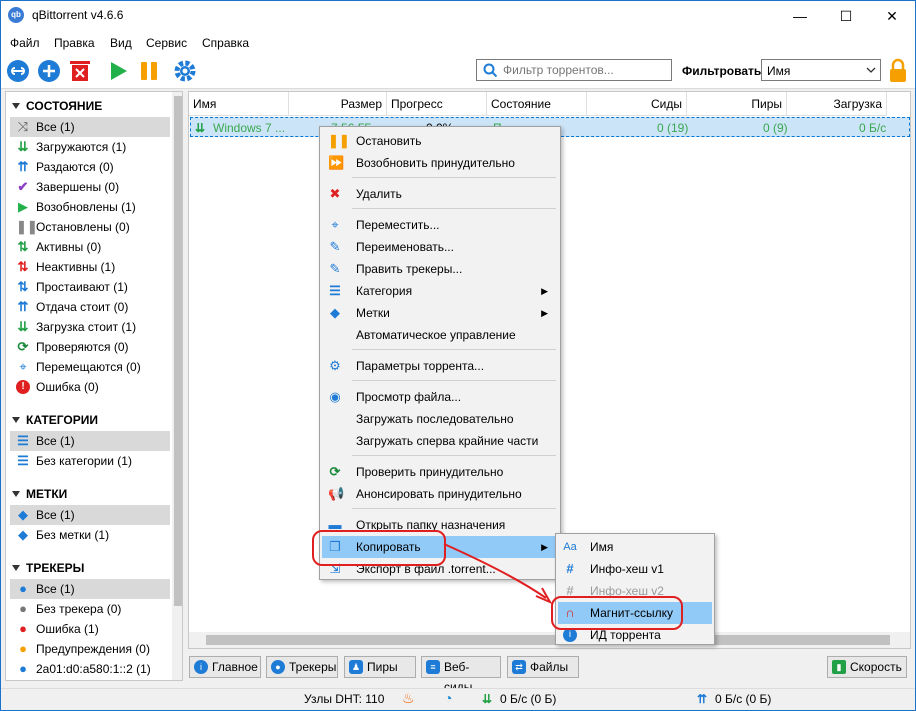  What do you see at coordinates (90, 287) in the screenshot?
I see `status-stalled: ⇅ Простаивают (1)` at bounding box center [90, 287].